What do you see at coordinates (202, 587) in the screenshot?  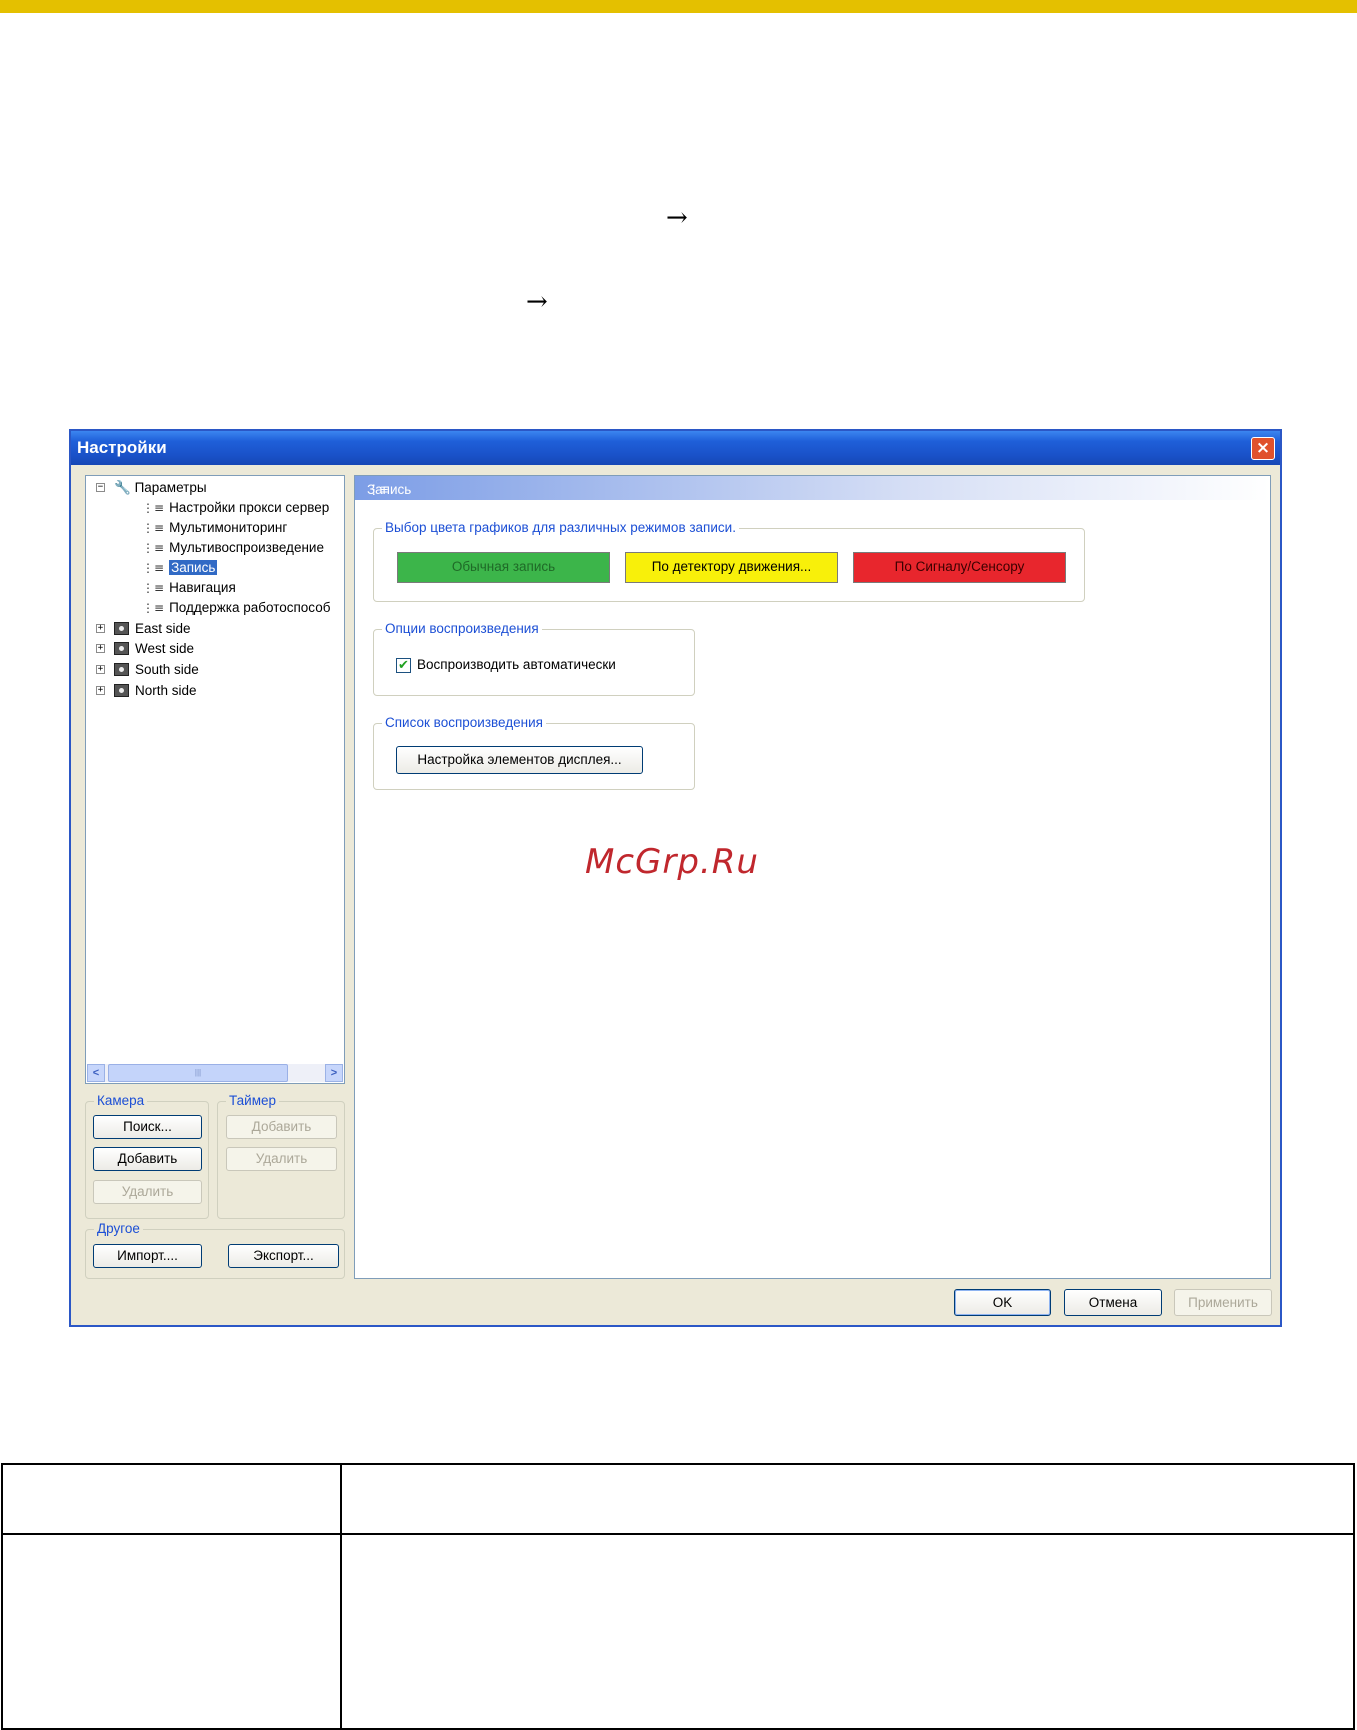 I see `tree-item-label: Навигация` at bounding box center [202, 587].